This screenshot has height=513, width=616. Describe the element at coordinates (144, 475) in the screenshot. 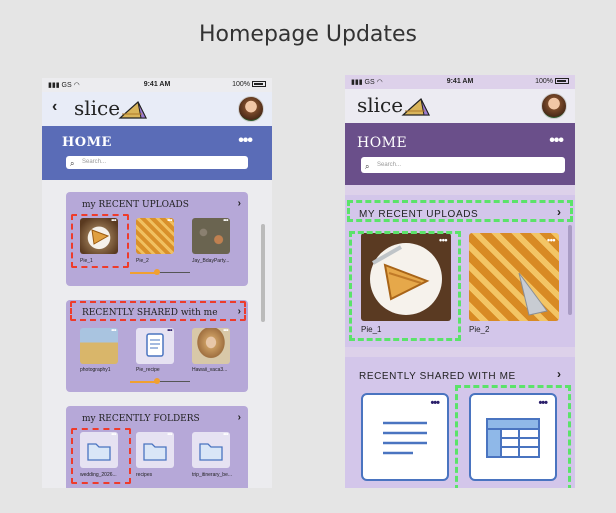

I see `folder-label: recipes` at that location.